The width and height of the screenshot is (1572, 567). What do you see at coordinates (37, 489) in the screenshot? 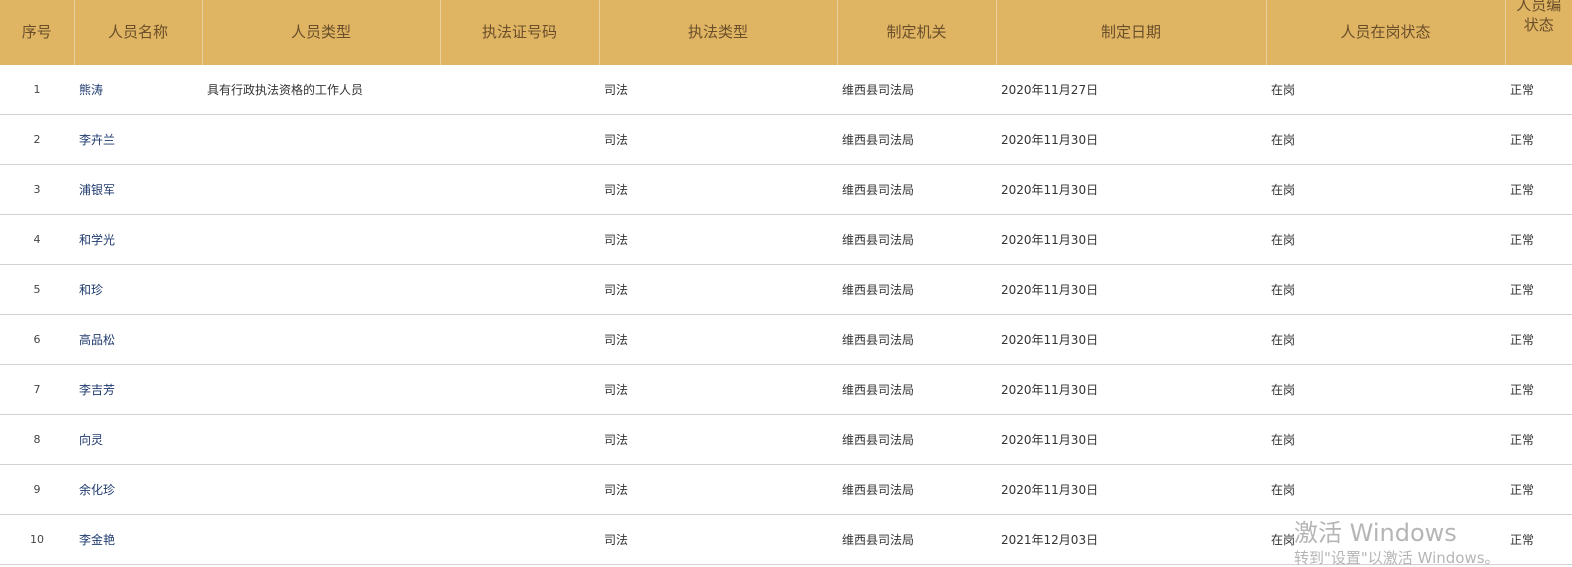
I see `cell-index: 9` at bounding box center [37, 489].